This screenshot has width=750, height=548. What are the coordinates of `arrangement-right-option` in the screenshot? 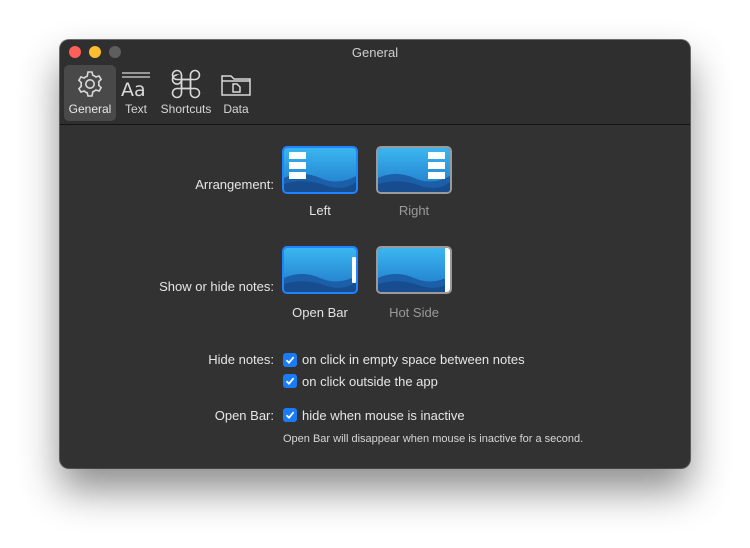 It's located at (414, 170).